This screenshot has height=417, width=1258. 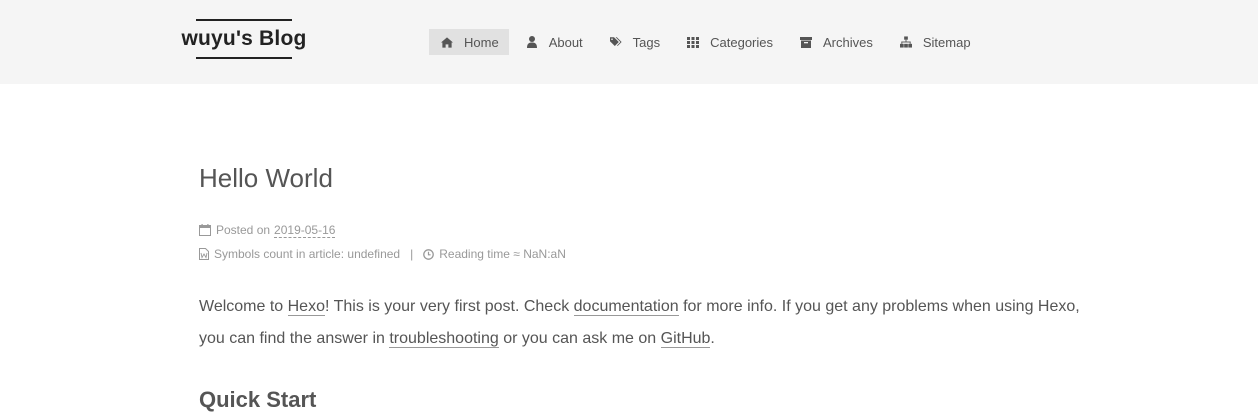 I want to click on menu-label-tags: Tags, so click(x=646, y=42).